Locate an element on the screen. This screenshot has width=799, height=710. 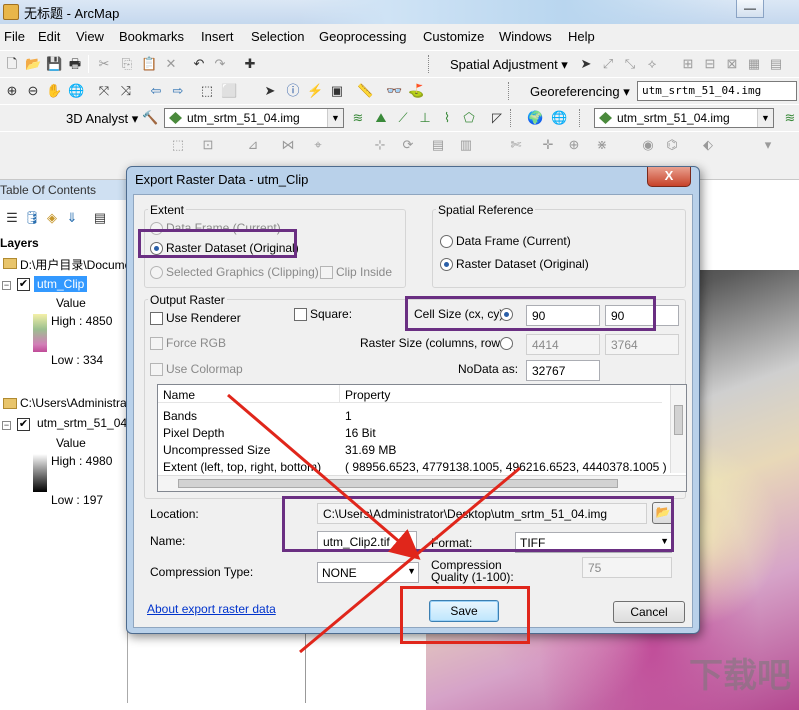
arrow-to-name-field is located at coordinates (324, 476).